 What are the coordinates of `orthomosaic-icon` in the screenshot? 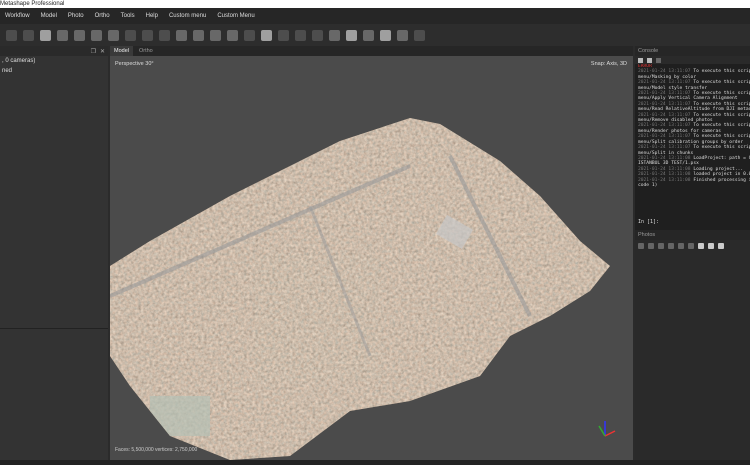 It's located at (317, 35).